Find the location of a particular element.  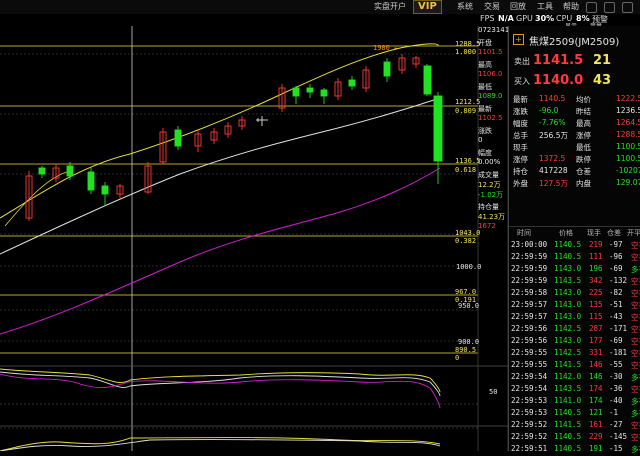

stat-row: 幅度 -7.76% 最高 1264.5 is located at coordinates (574, 123).